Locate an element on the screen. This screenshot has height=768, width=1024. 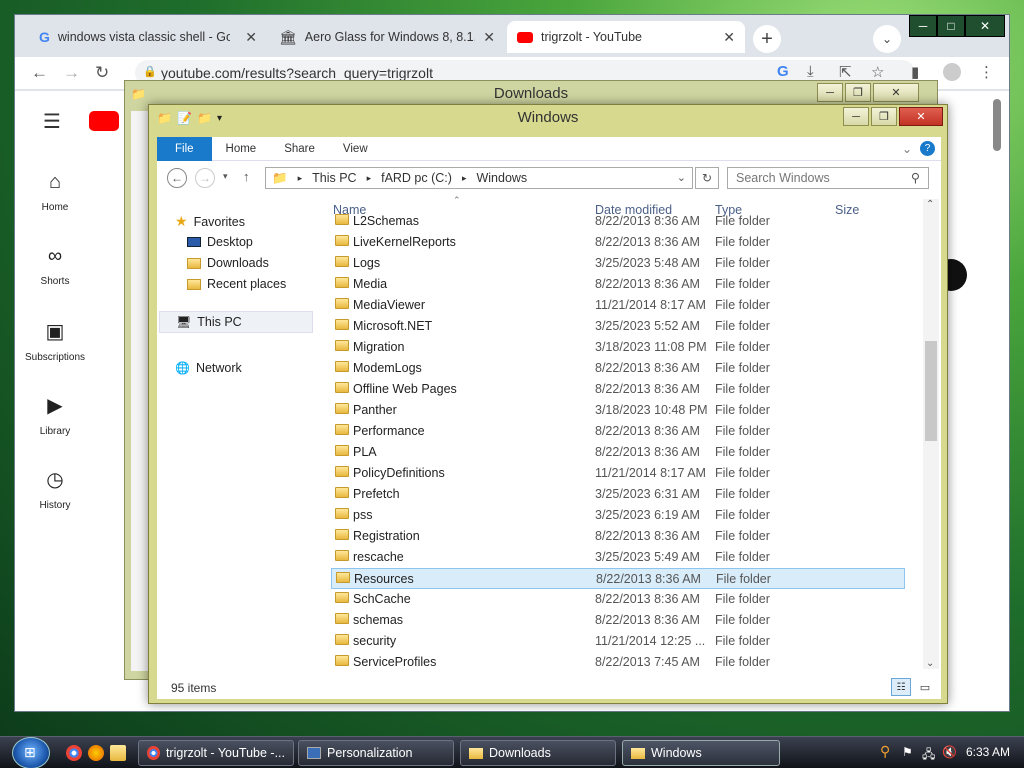
table-row: ModemLogs 8/22/2013 8:36 AM File folder is located at coordinates (618, 368).